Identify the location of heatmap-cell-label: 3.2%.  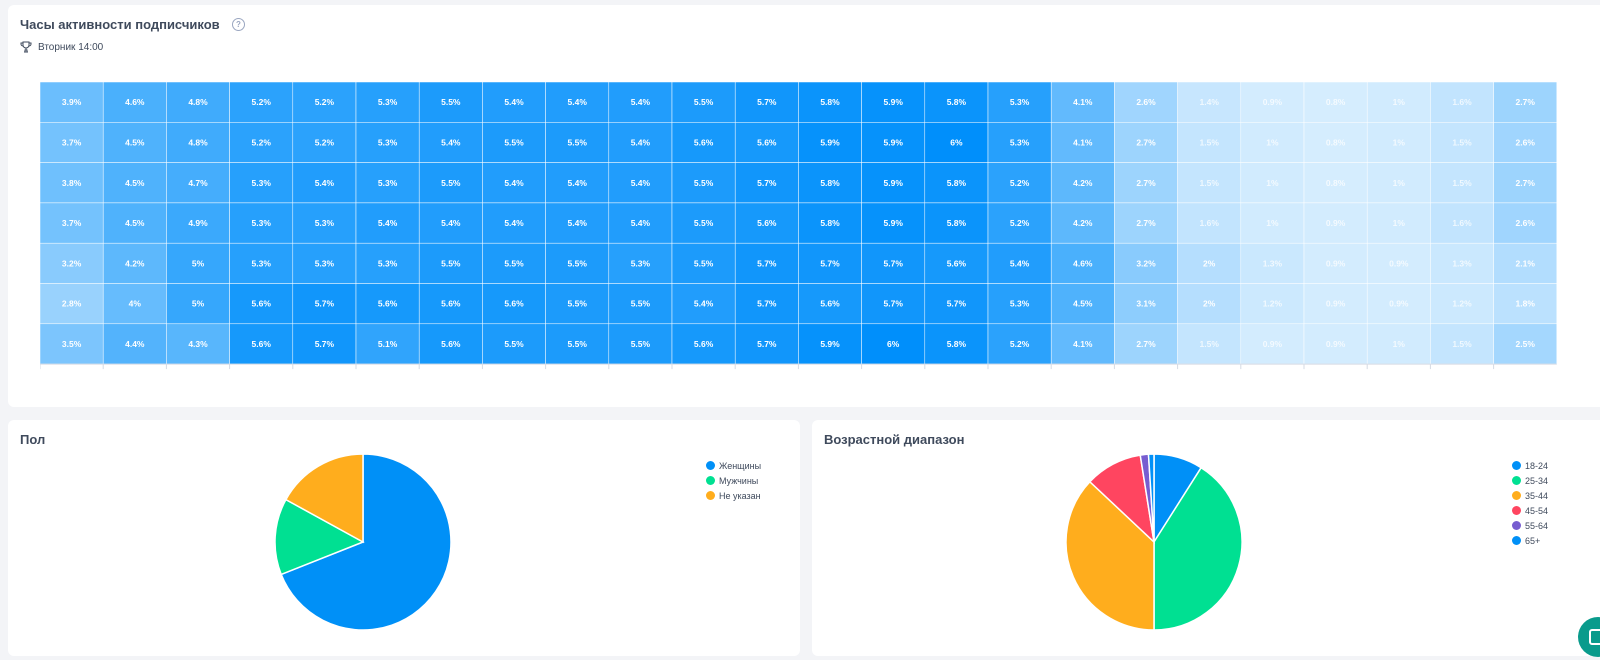
(1146, 263).